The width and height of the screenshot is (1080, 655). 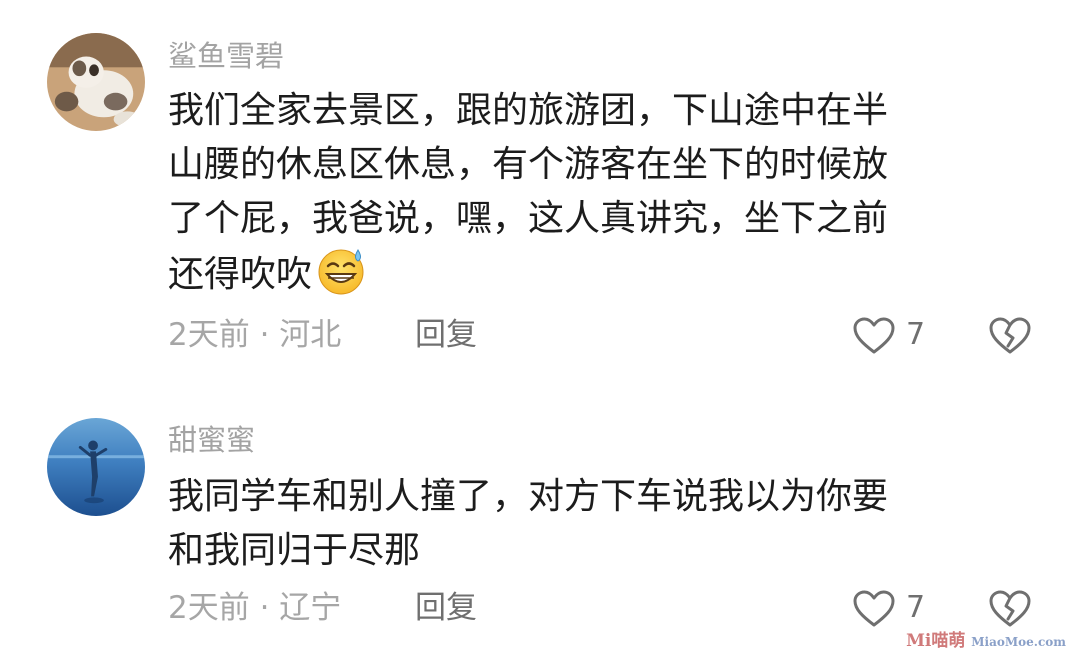 What do you see at coordinates (1010, 609) in the screenshot?
I see `broken-heart-icon` at bounding box center [1010, 609].